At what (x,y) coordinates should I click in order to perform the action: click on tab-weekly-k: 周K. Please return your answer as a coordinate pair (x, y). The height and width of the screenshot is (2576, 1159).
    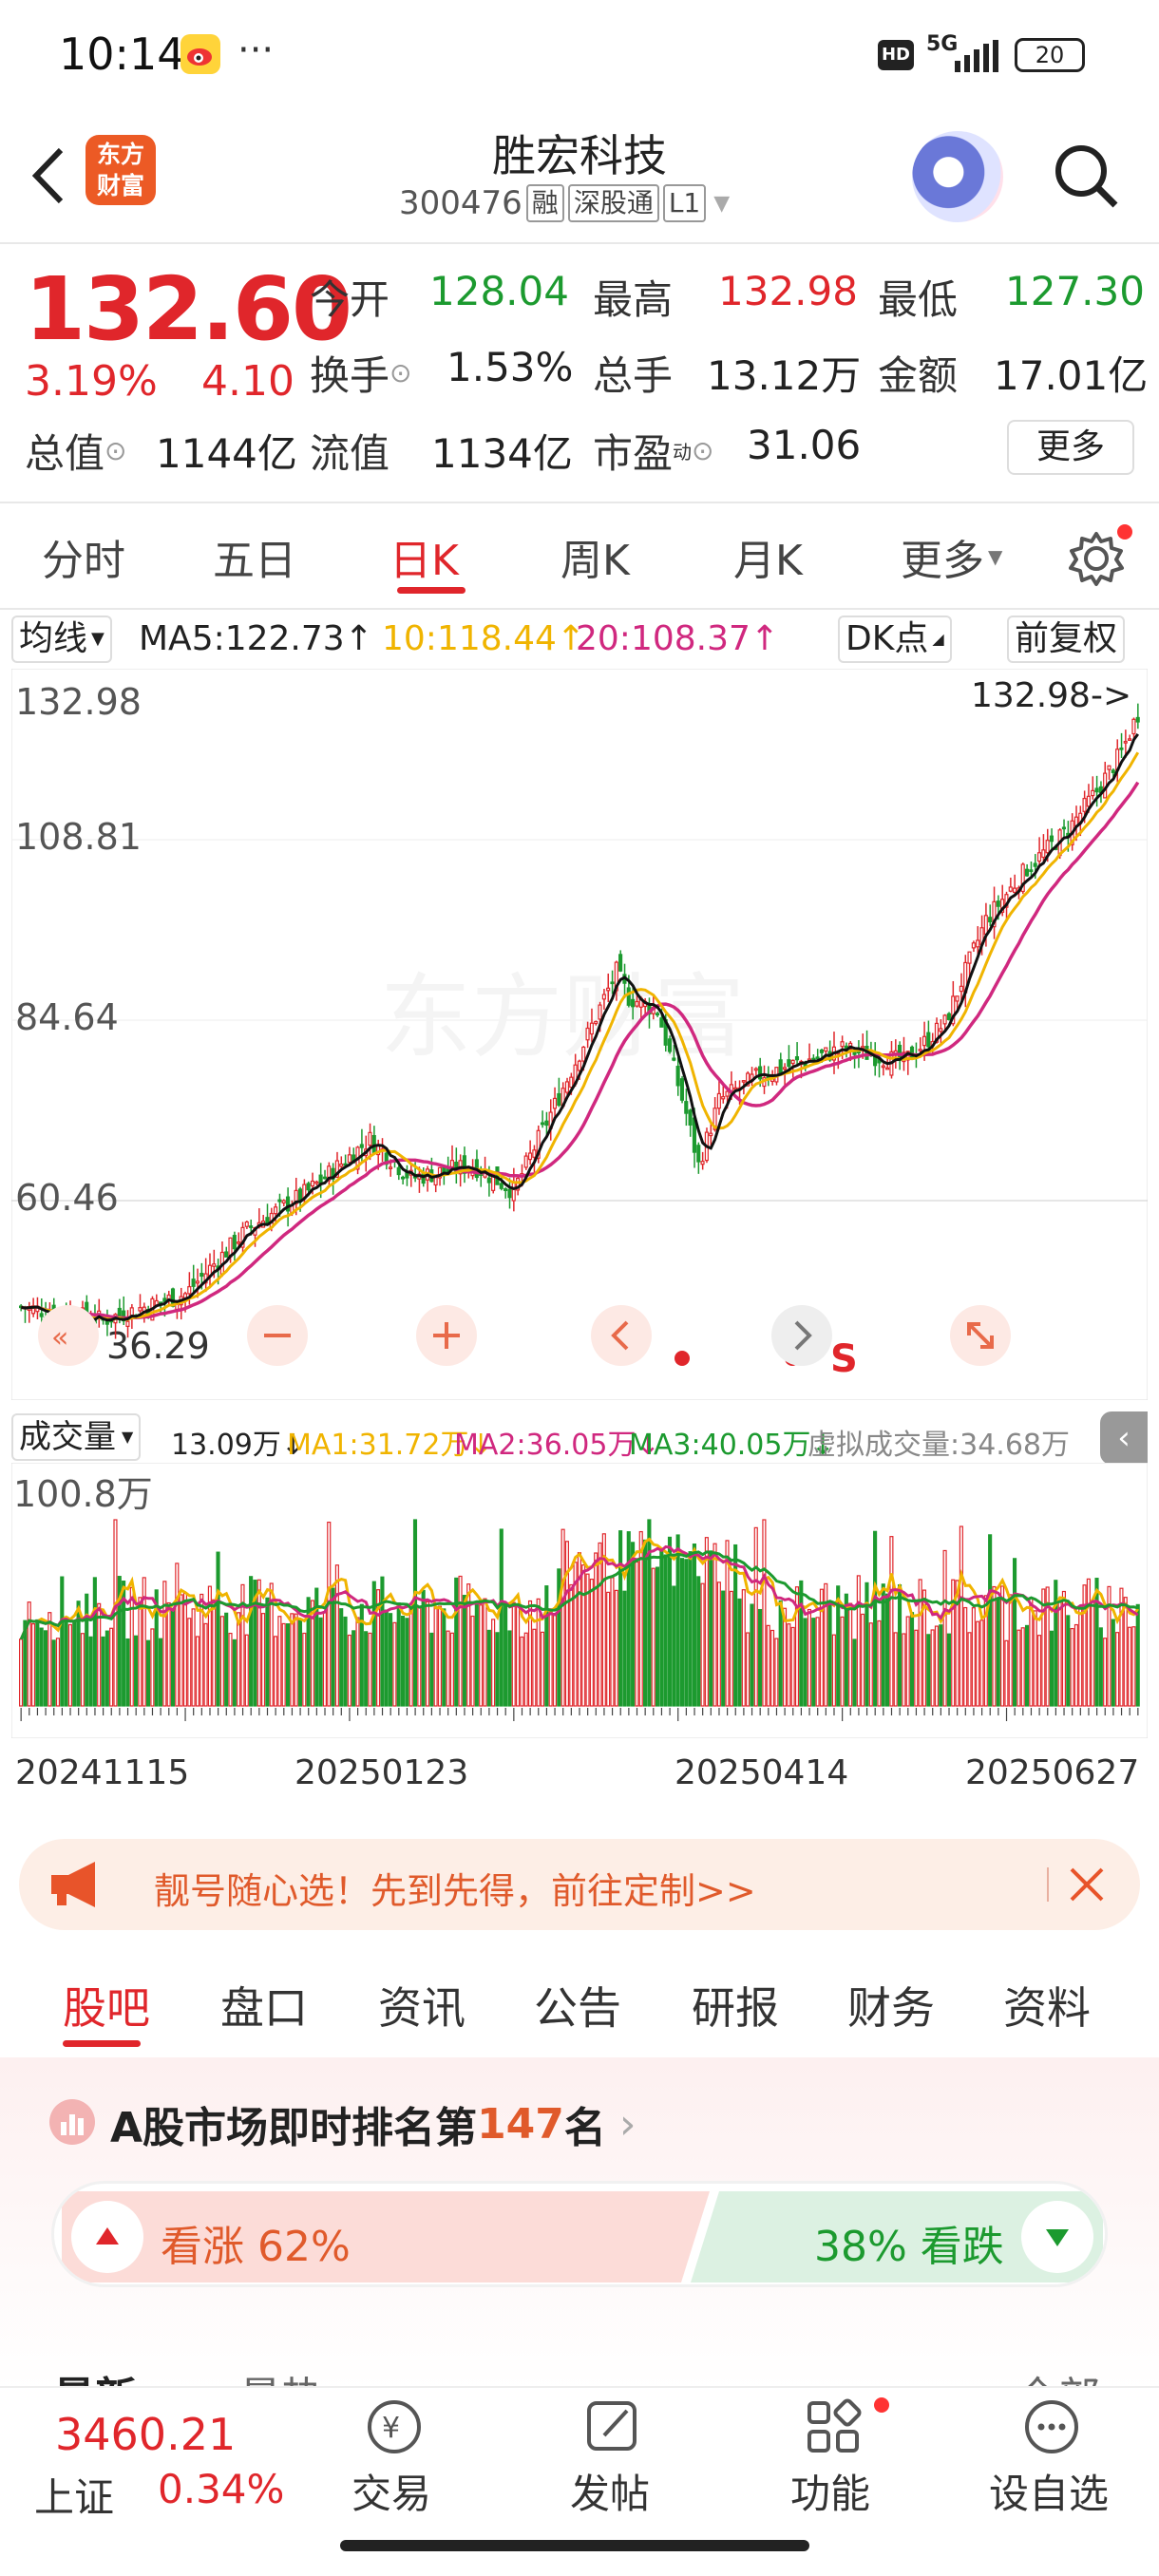
    Looking at the image, I should click on (595, 556).